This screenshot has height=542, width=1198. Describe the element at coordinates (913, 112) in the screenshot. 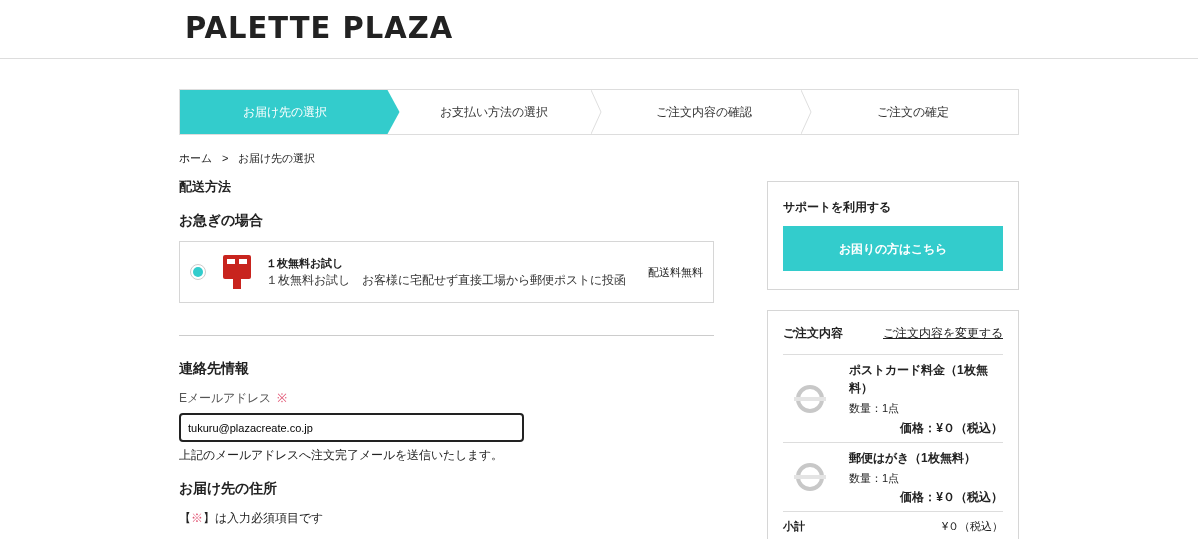

I see `step-tab: ご注文の確定` at that location.